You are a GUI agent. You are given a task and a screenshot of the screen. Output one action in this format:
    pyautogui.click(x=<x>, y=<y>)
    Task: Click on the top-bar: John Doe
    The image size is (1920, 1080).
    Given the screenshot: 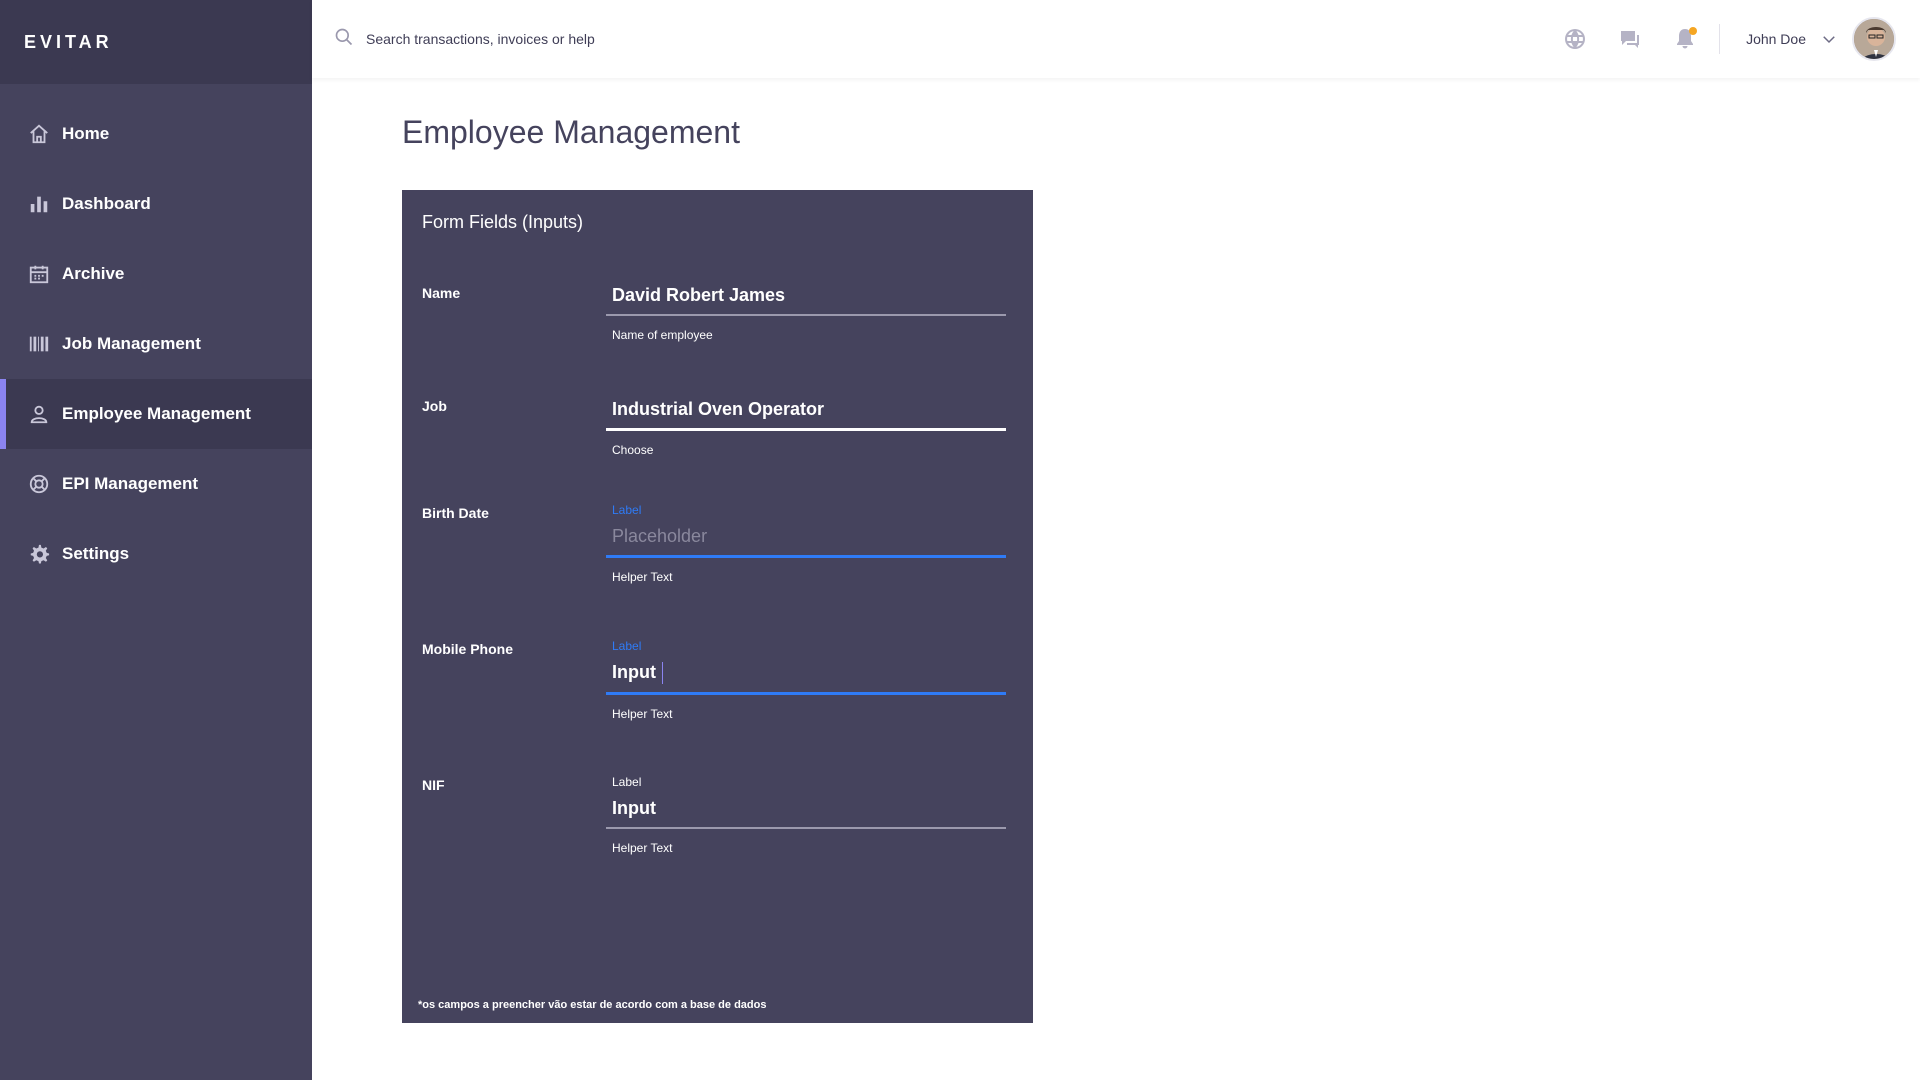 What is the action you would take?
    pyautogui.click(x=1116, y=39)
    